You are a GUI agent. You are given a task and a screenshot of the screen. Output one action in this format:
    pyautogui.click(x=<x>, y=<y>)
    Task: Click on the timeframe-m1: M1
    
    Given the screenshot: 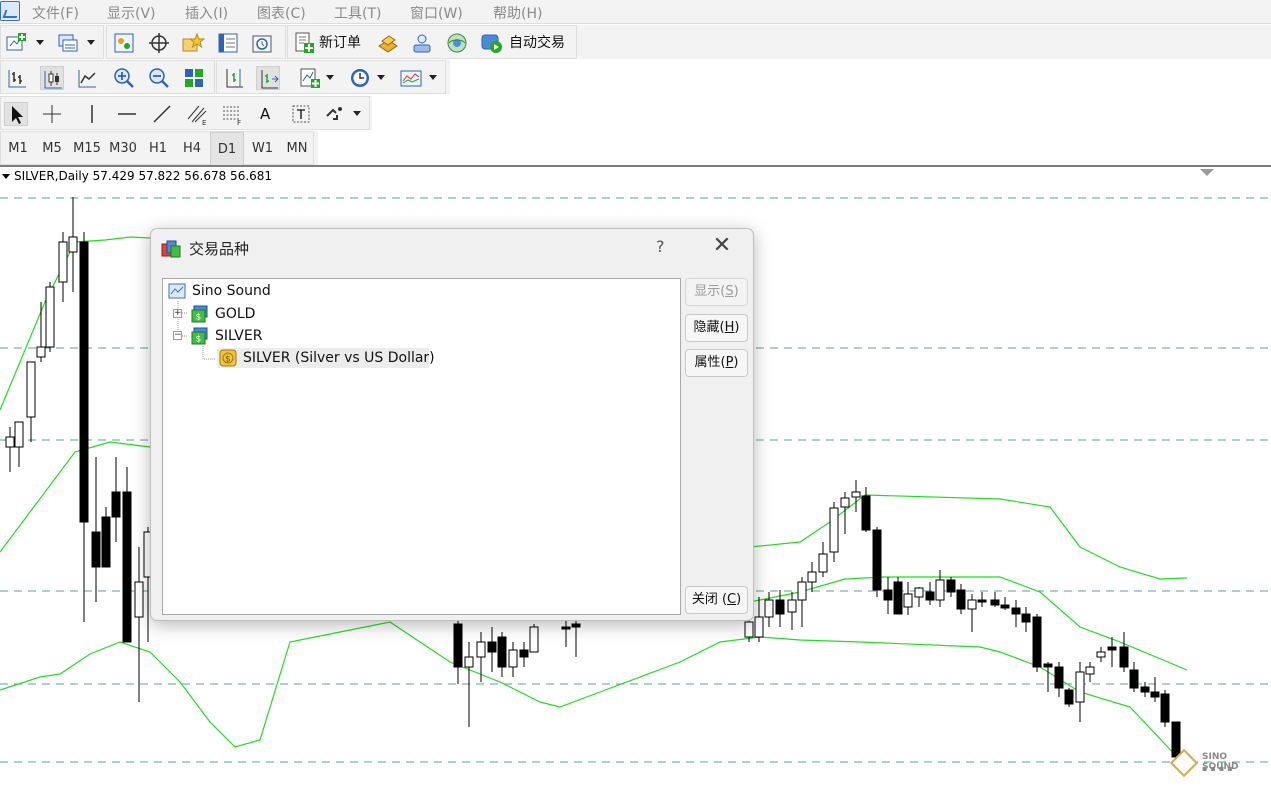 What is the action you would take?
    pyautogui.click(x=18, y=149)
    